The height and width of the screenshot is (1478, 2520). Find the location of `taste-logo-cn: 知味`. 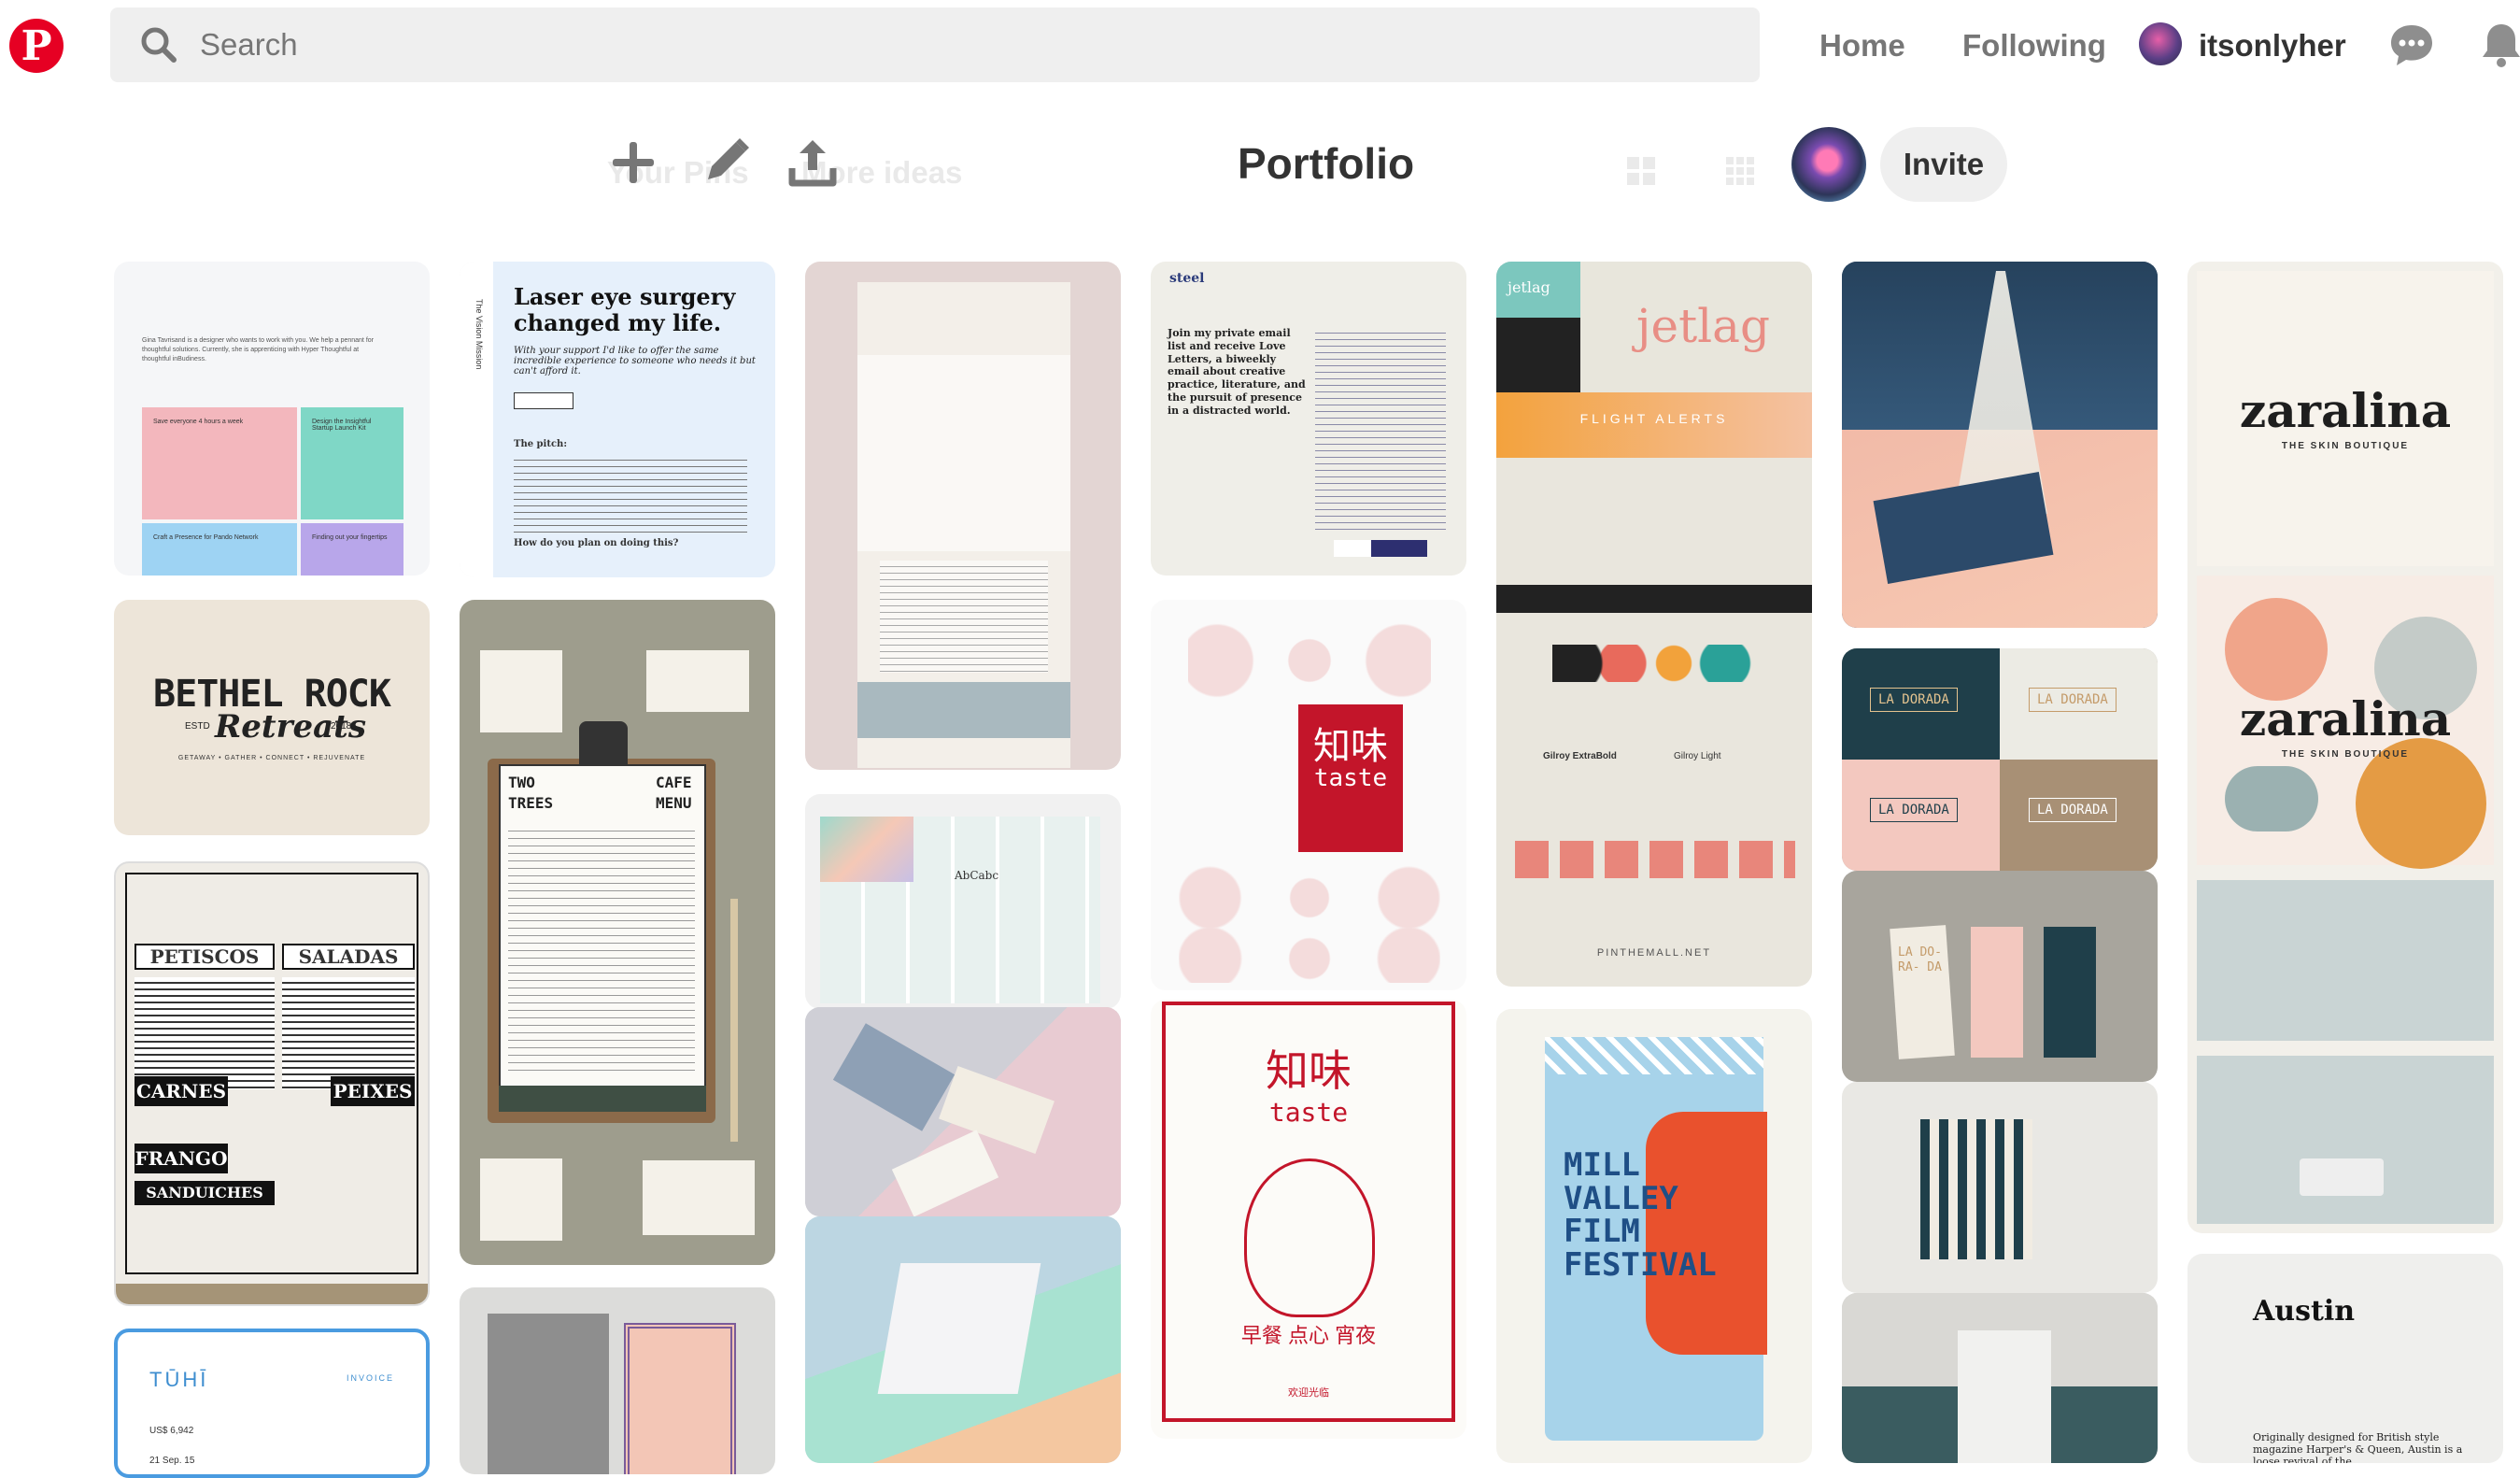

taste-logo-cn: 知味 is located at coordinates (1309, 1070).